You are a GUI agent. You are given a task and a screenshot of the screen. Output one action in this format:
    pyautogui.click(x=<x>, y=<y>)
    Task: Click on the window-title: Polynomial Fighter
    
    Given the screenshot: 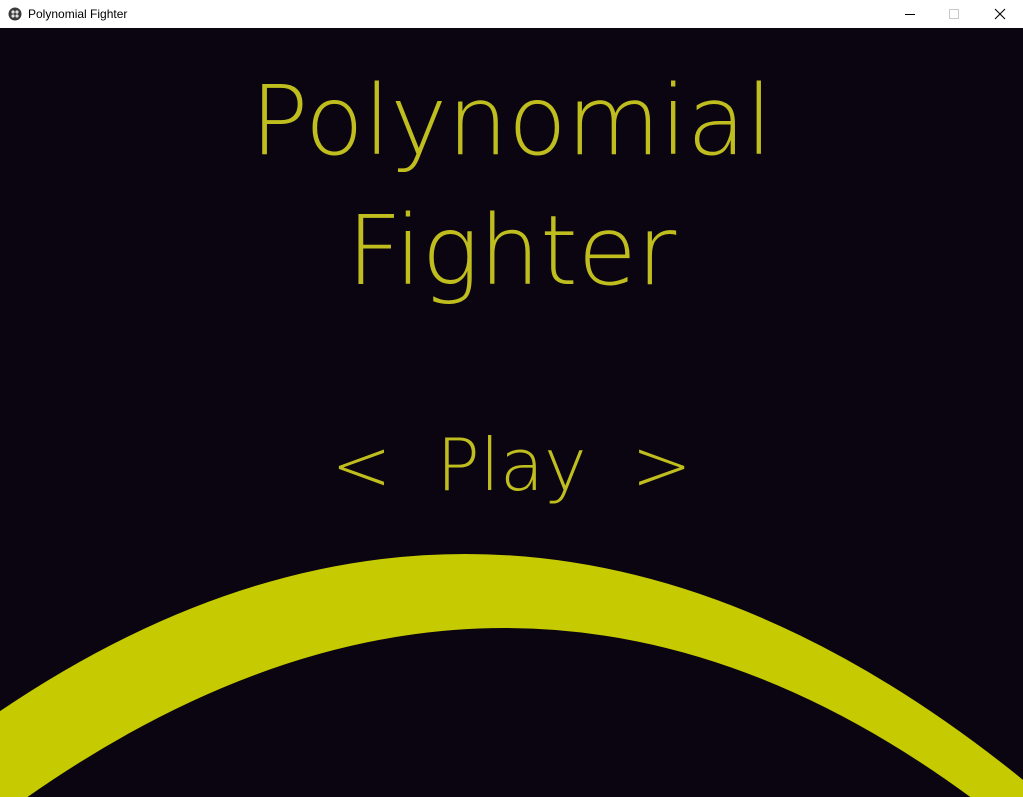 What is the action you would take?
    pyautogui.click(x=78, y=14)
    